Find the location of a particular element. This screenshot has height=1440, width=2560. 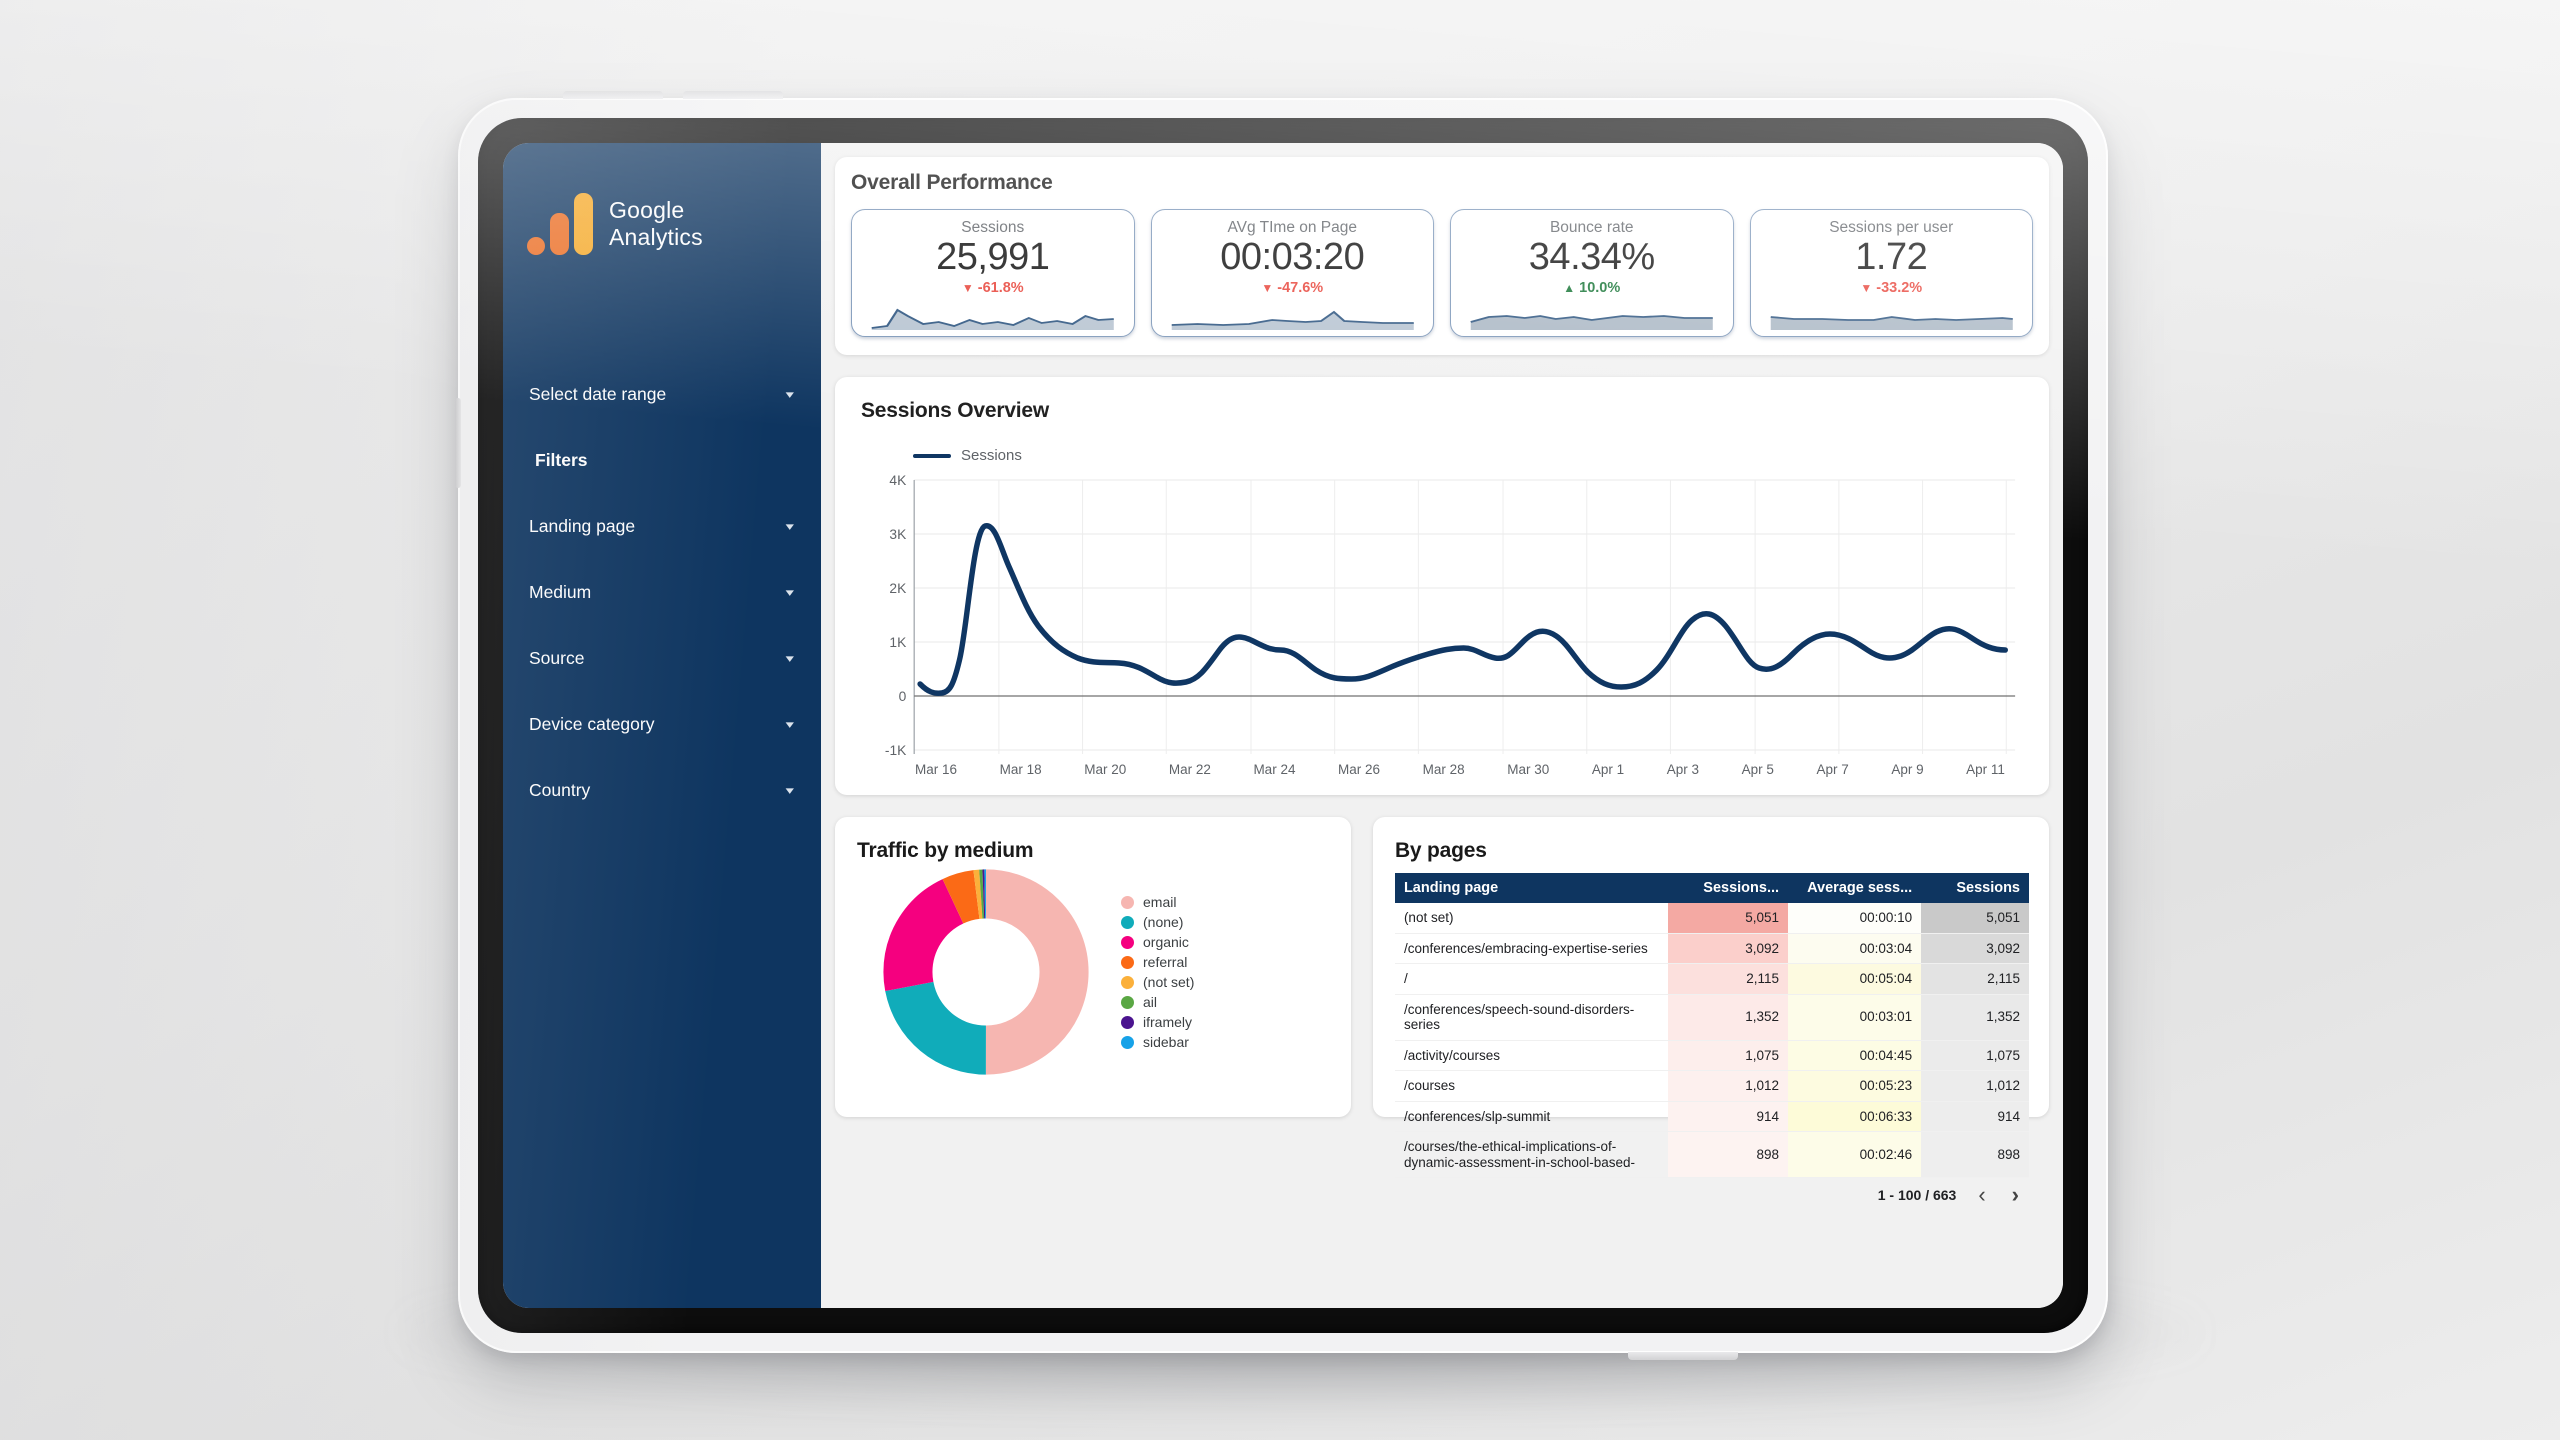

cell-sessions: 2,115 is located at coordinates (1728, 979).